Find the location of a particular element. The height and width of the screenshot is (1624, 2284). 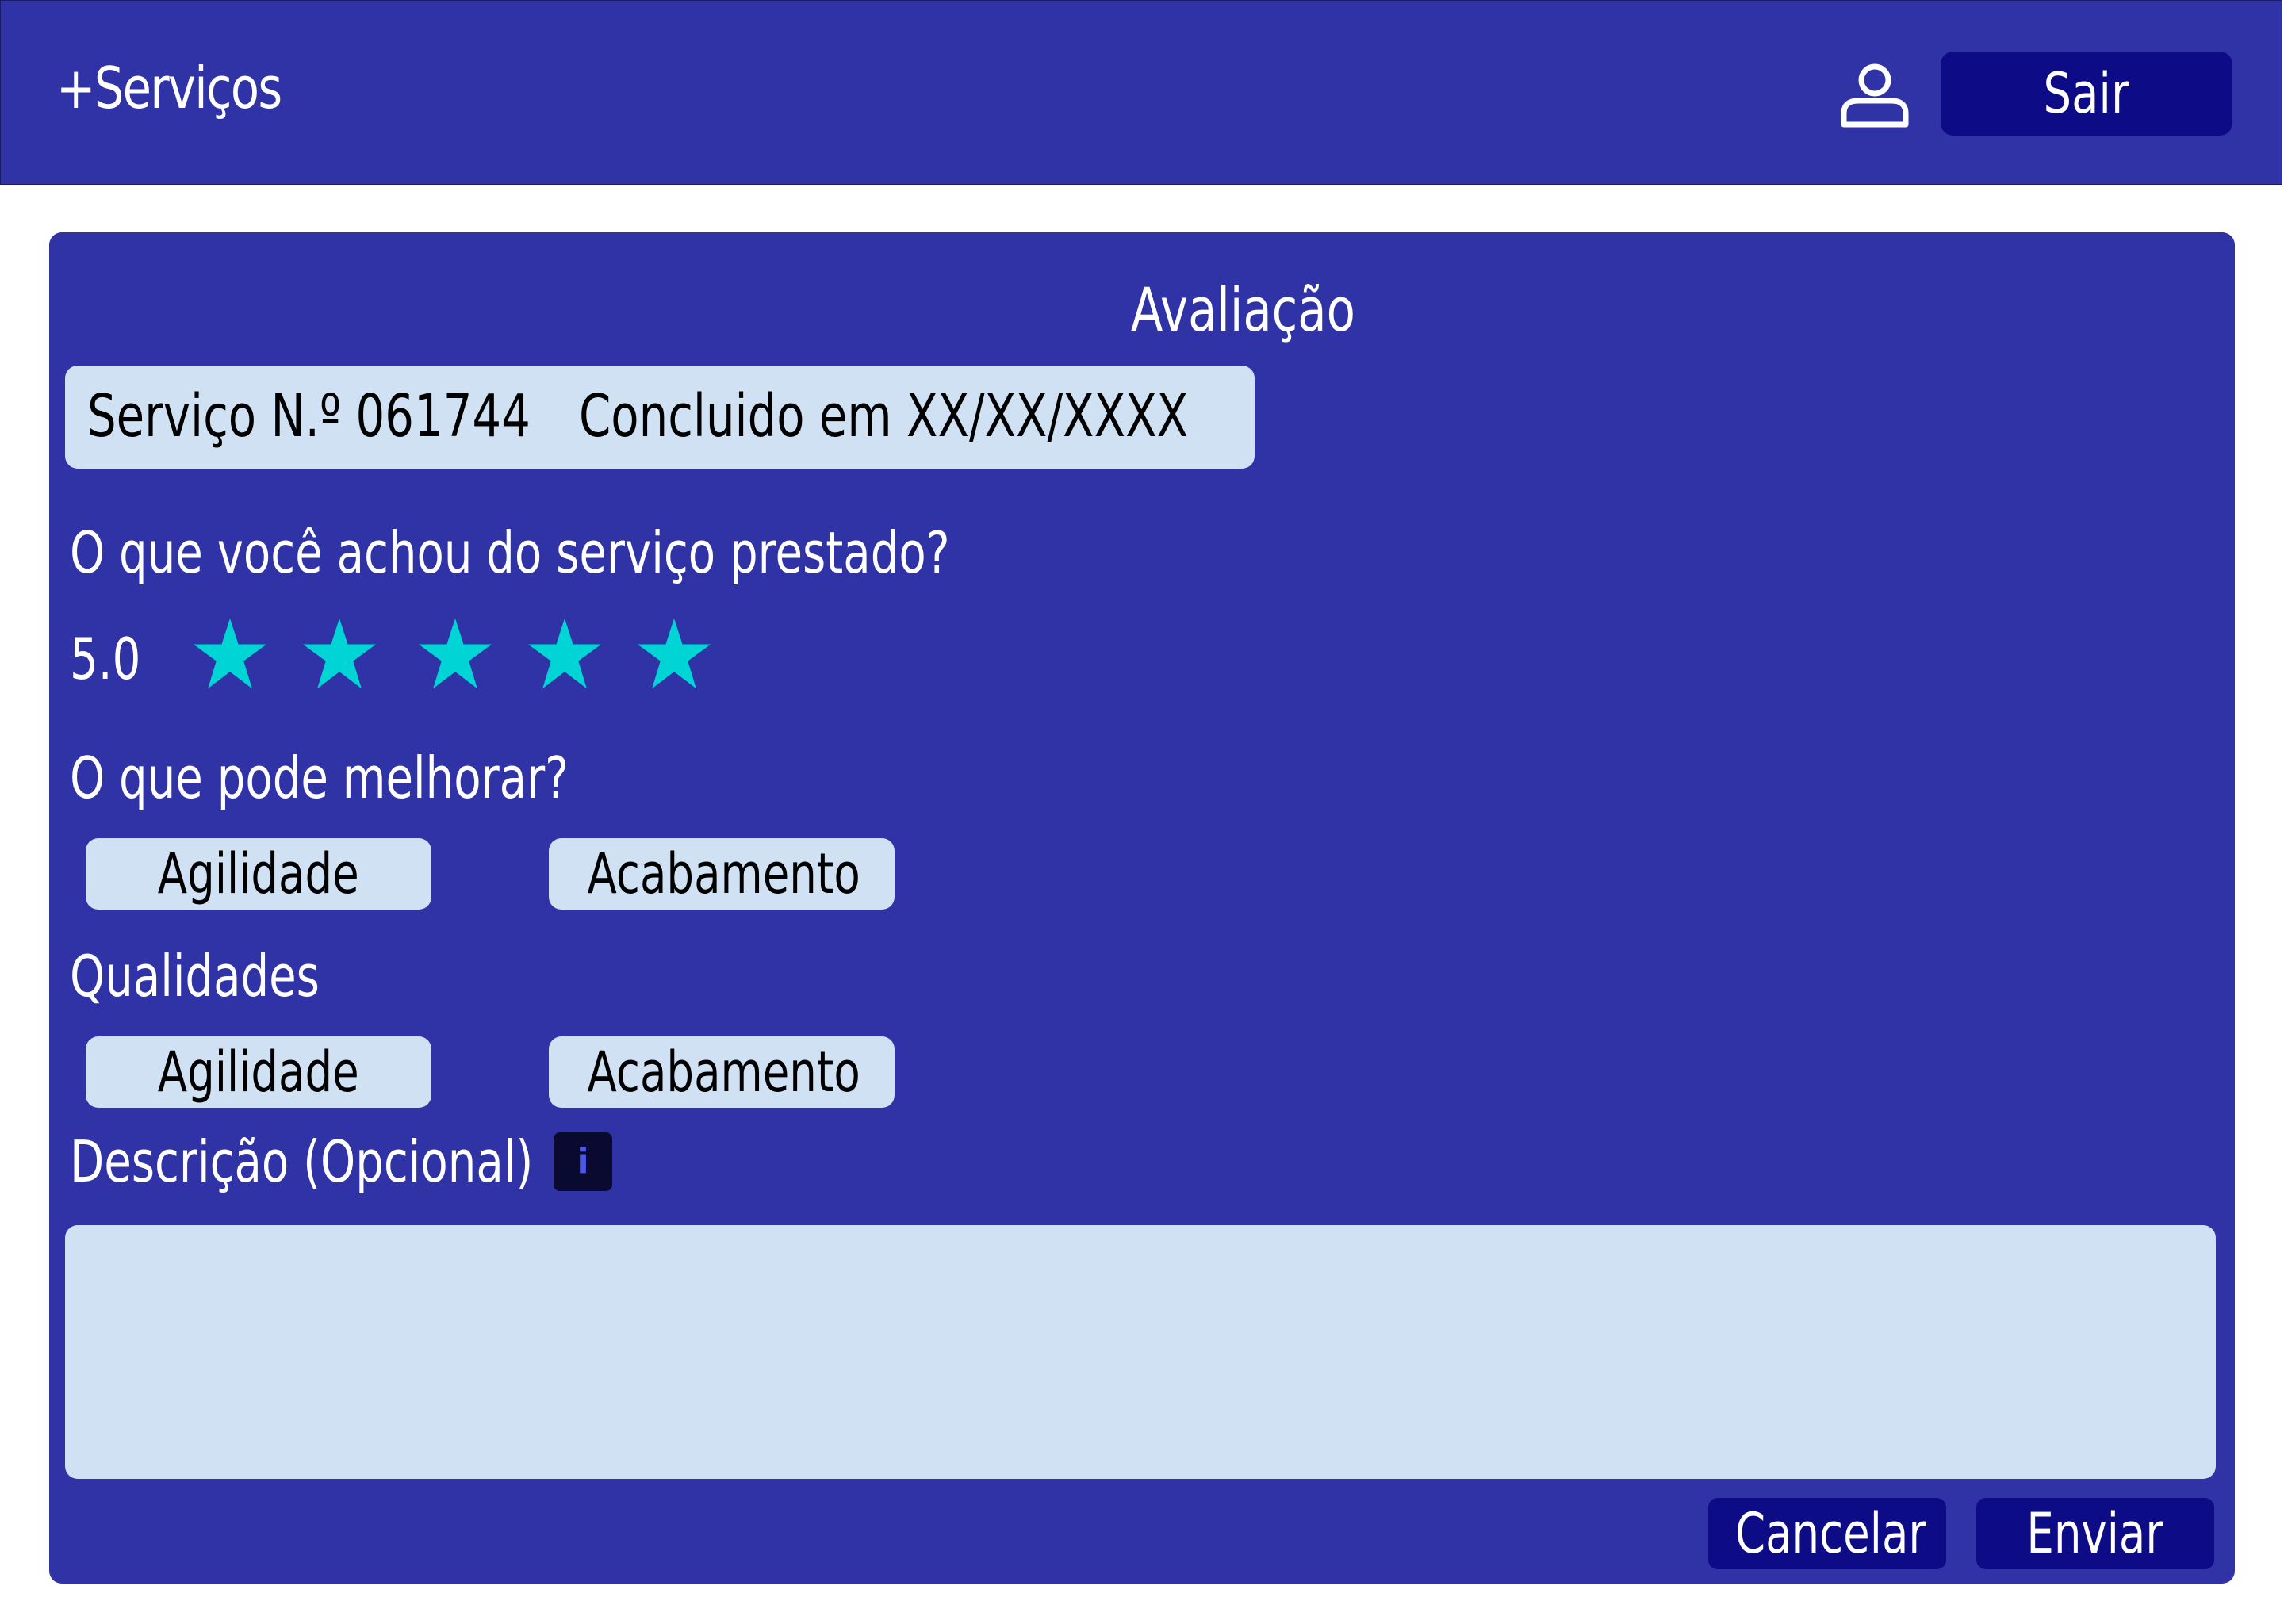

send-button: Enviar is located at coordinates (2095, 1533).